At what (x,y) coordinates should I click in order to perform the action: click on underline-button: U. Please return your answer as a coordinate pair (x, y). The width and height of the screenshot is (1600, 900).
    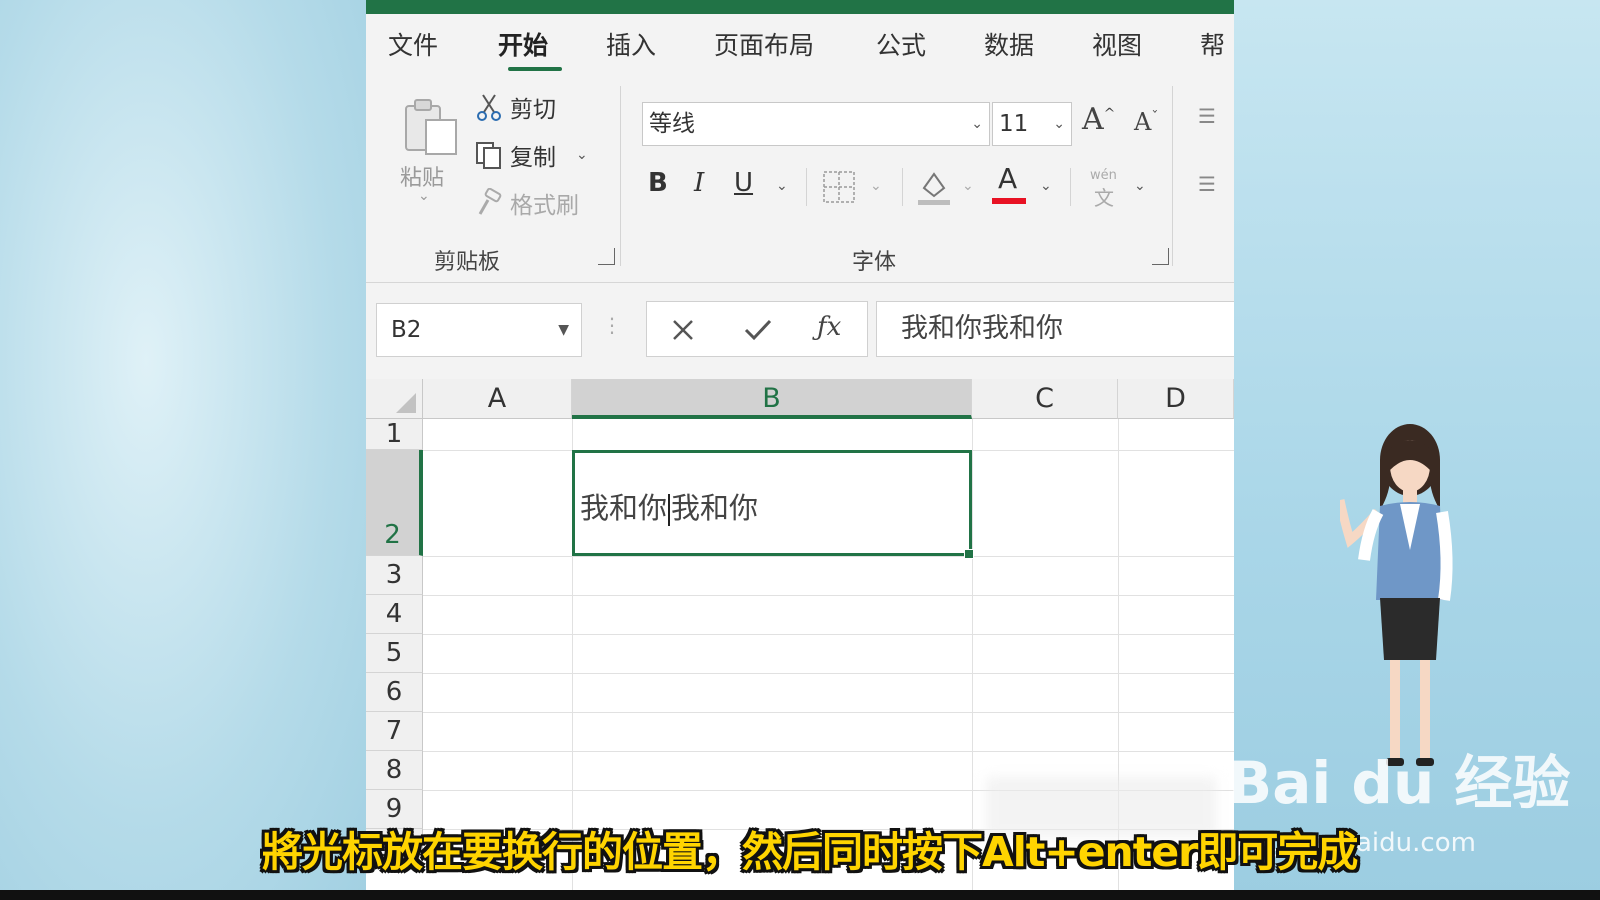
    Looking at the image, I should click on (743, 183).